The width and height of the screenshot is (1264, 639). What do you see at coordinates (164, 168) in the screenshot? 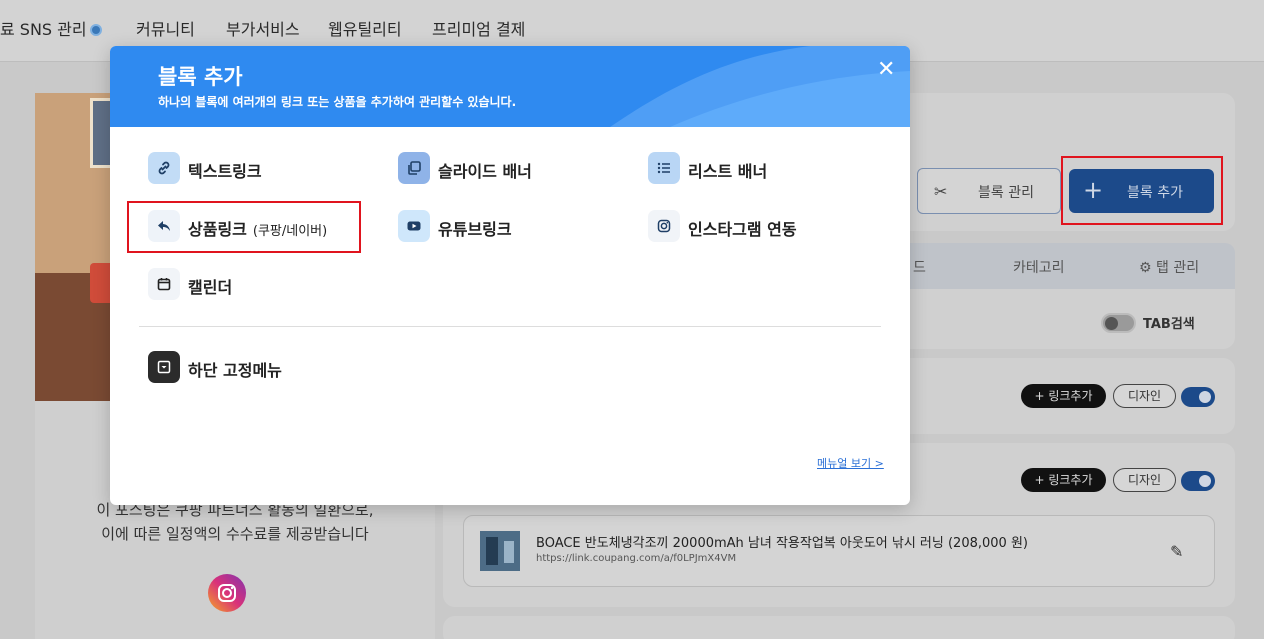
I see `link-icon` at bounding box center [164, 168].